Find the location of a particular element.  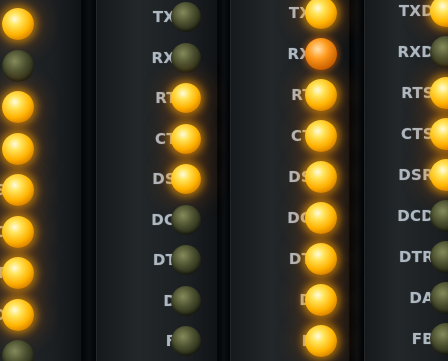

indicator-row: B is located at coordinates (41, 350).